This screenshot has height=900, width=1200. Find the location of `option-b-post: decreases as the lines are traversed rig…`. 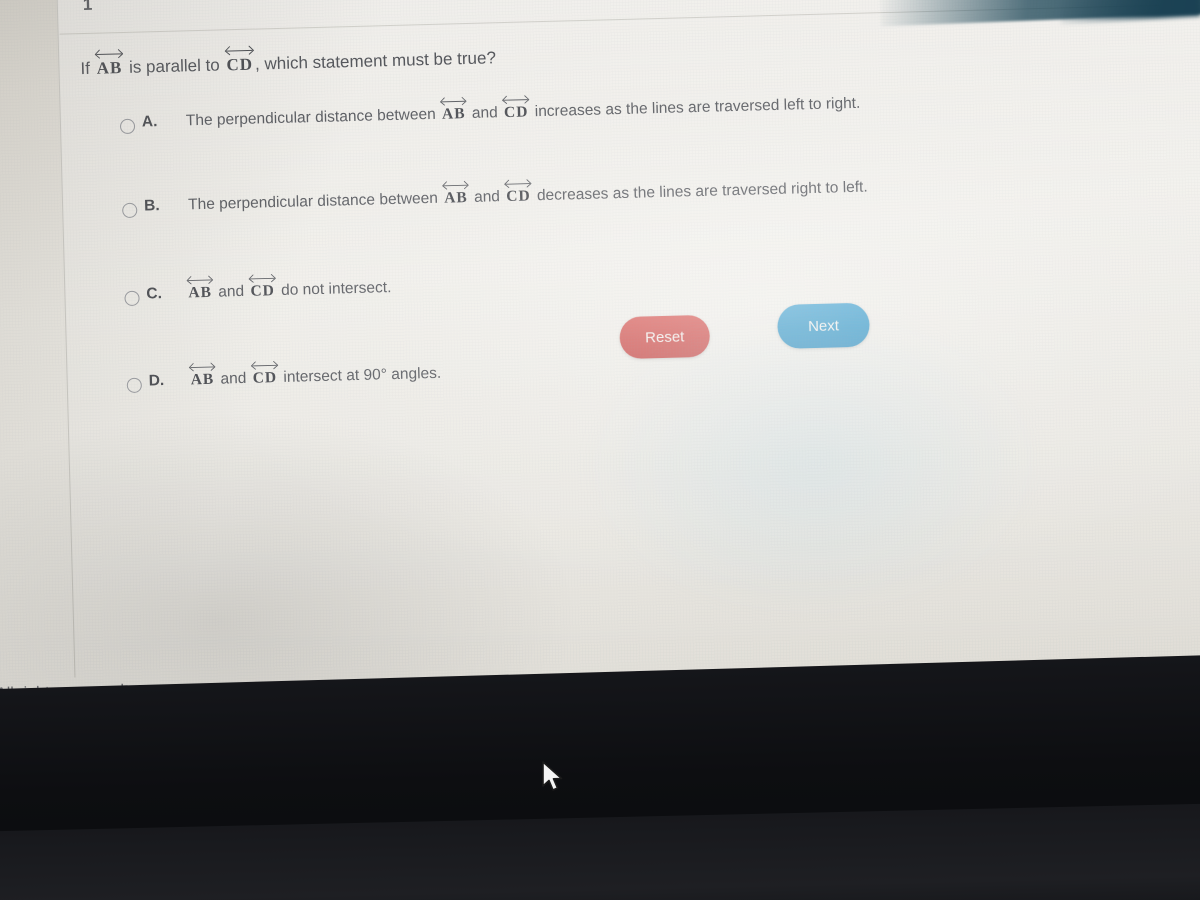

option-b-post: decreases as the lines are traversed rig… is located at coordinates (702, 191).